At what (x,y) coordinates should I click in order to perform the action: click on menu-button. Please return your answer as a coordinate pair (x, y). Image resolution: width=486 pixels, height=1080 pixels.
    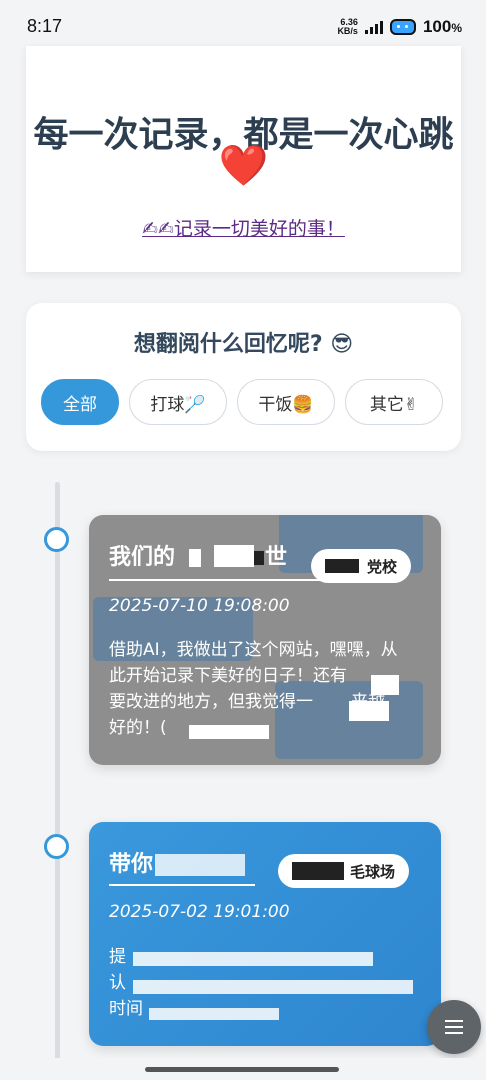
    Looking at the image, I should click on (454, 1027).